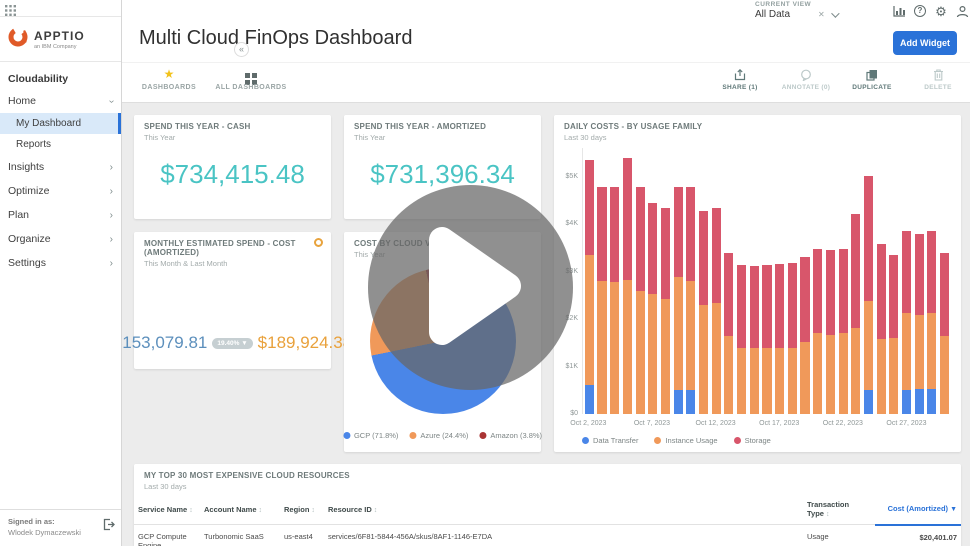 The width and height of the screenshot is (970, 546). Describe the element at coordinates (302, 510) in the screenshot. I see `column-header-region: Region ↕` at that location.